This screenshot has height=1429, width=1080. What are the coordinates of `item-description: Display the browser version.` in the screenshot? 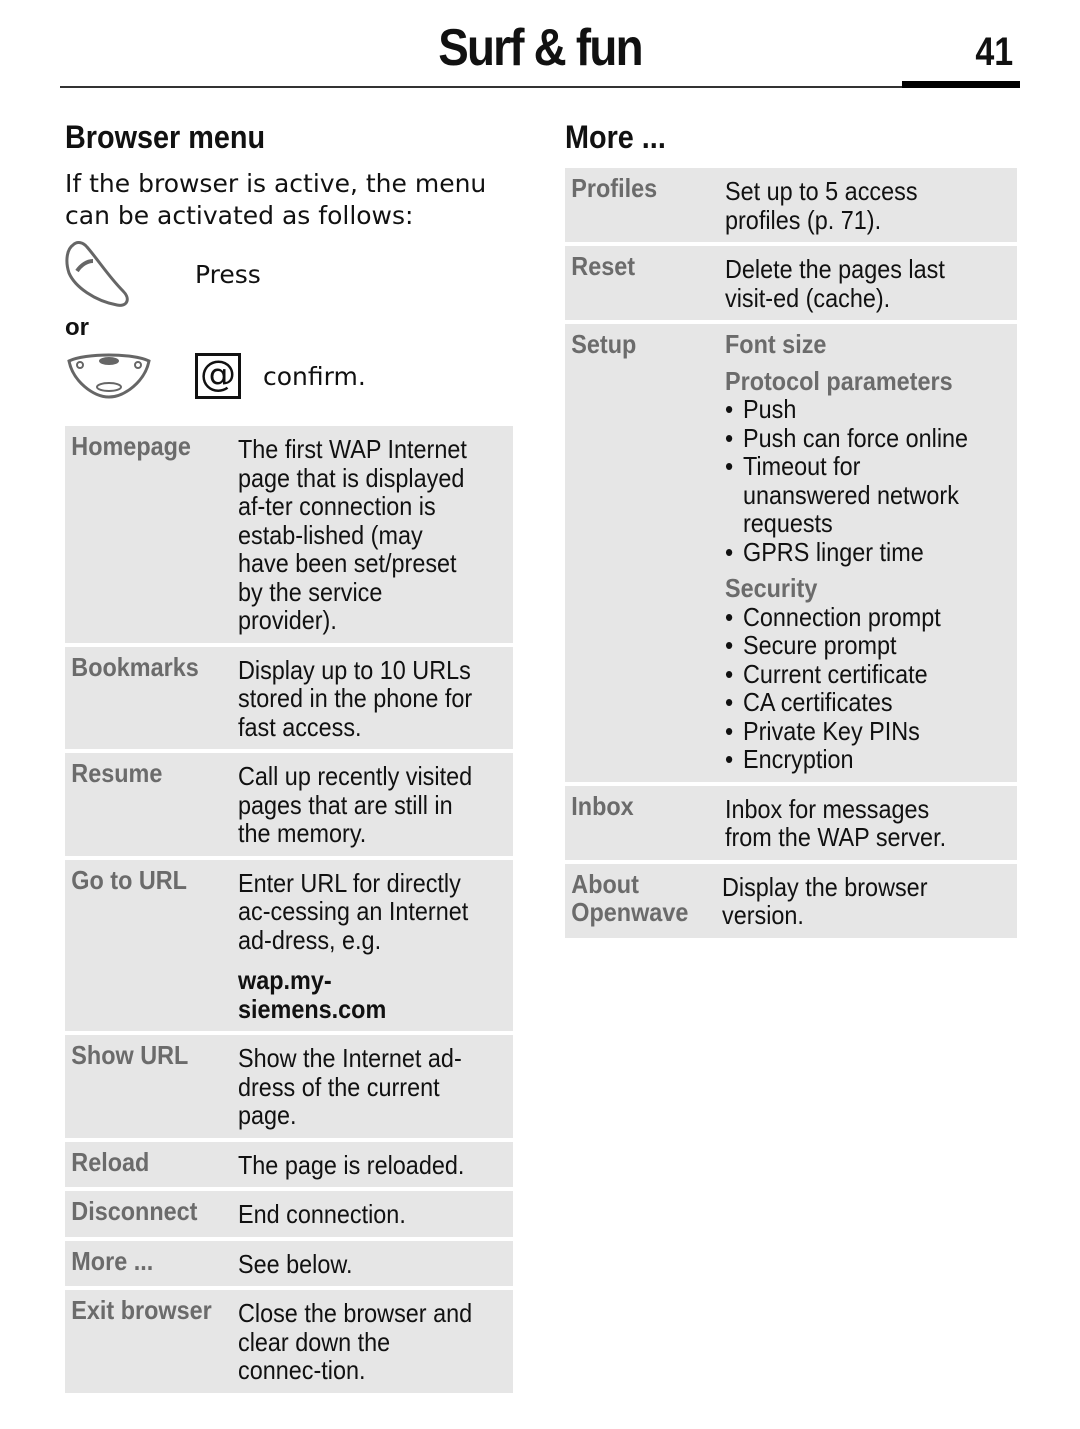 It's located at (825, 900).